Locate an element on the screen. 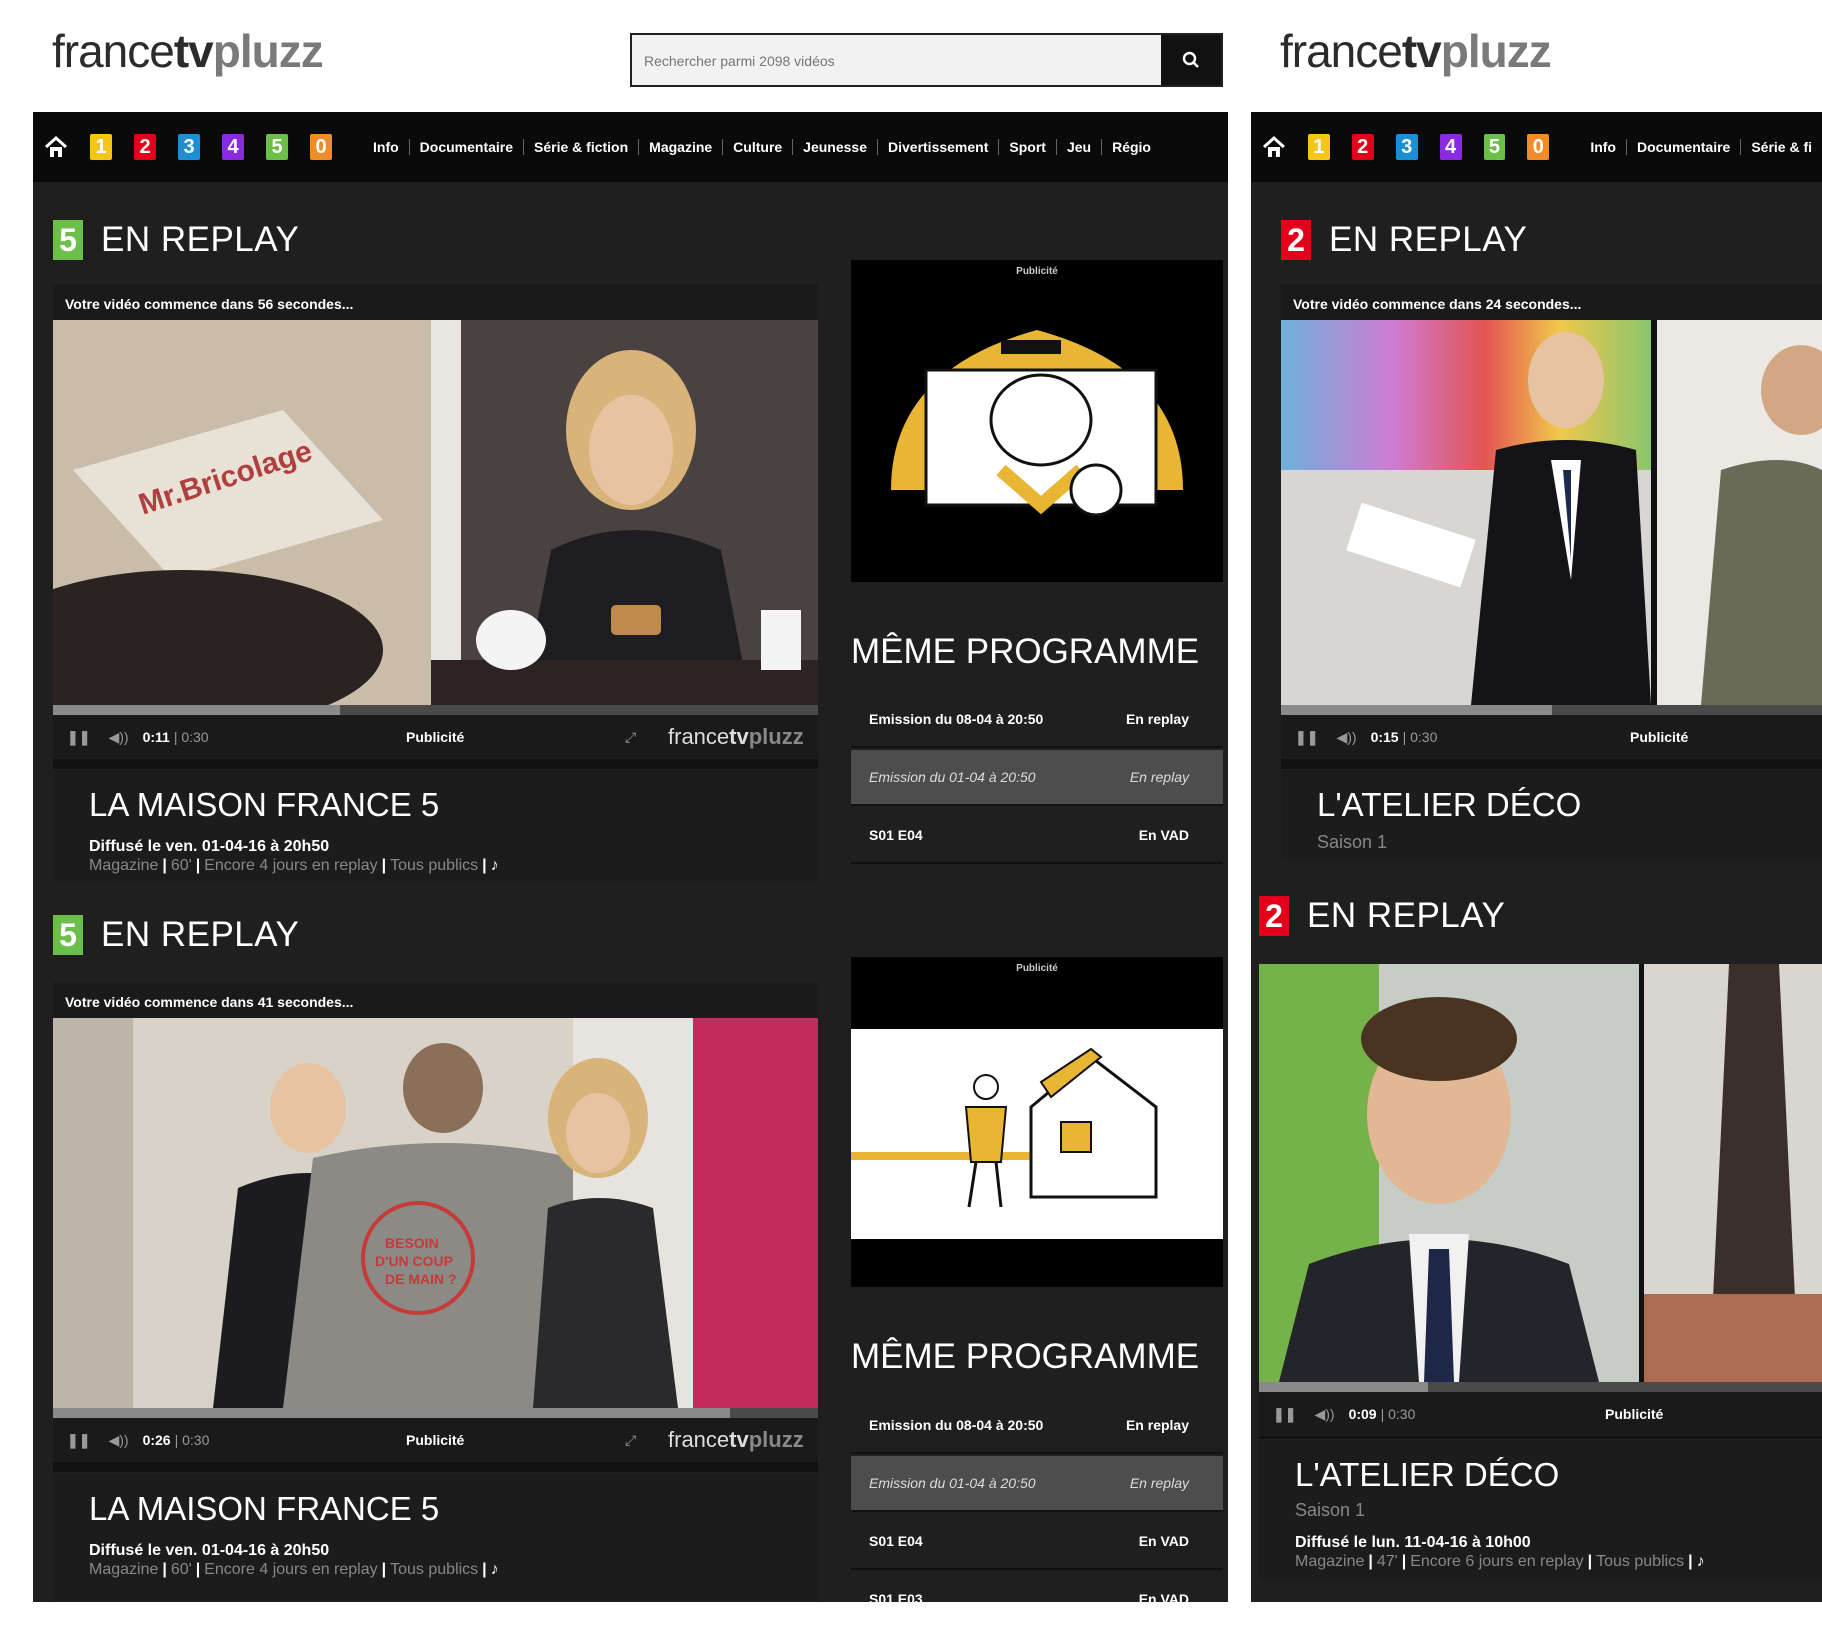 The height and width of the screenshot is (1628, 1822). nav-item-divertissement: Divertissement is located at coordinates (939, 147).